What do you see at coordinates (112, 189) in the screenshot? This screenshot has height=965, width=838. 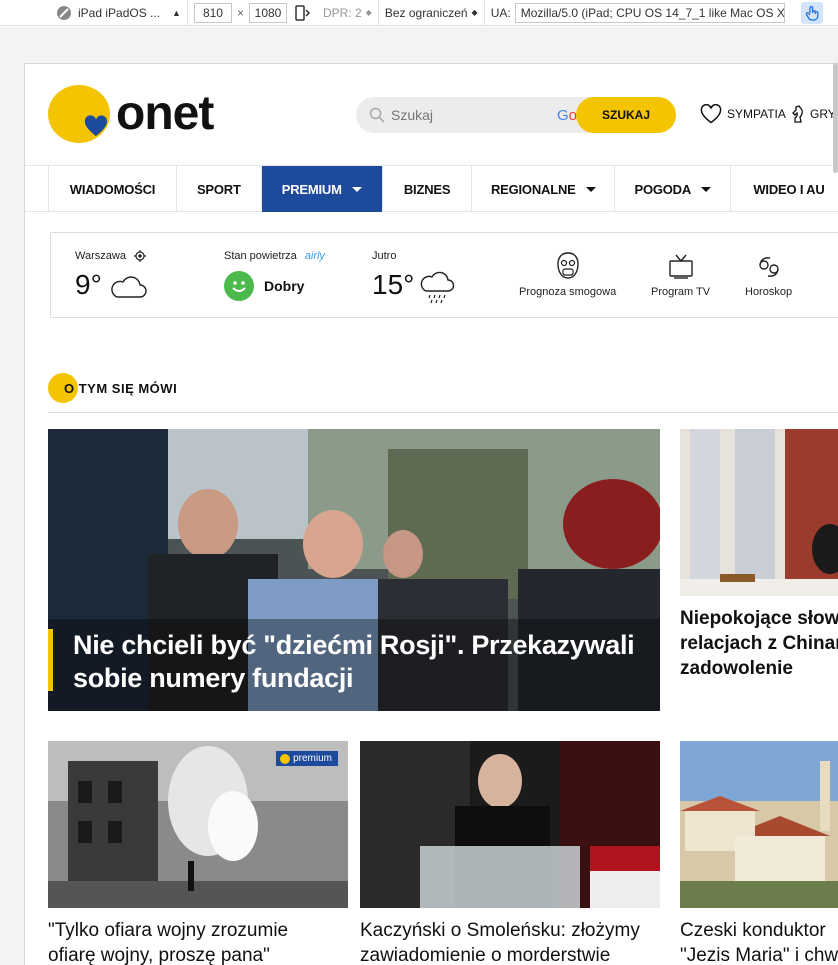 I see `nav-item-wiadomosci: WIADOMOŚCI` at bounding box center [112, 189].